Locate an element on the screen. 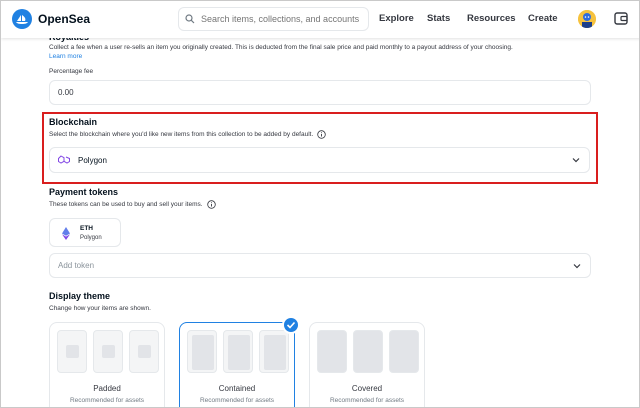 The width and height of the screenshot is (640, 408). search-bar is located at coordinates (273, 19).